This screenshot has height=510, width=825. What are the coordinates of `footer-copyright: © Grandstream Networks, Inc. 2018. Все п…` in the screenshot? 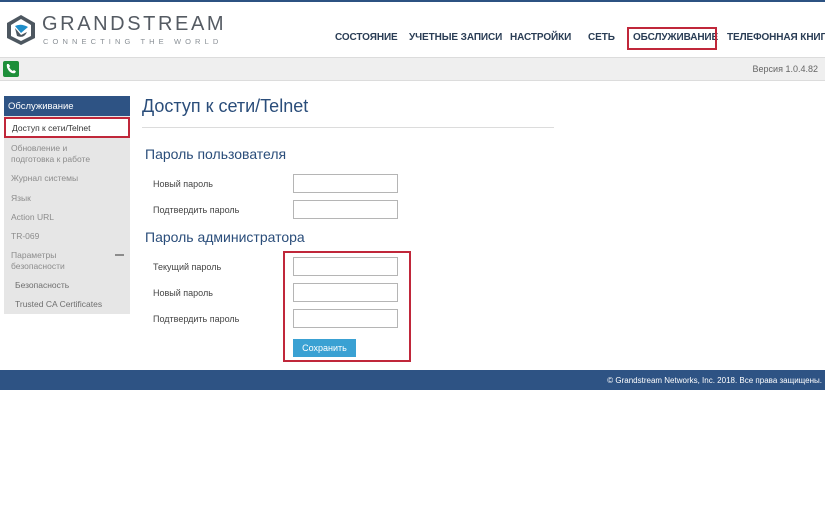 It's located at (714, 380).